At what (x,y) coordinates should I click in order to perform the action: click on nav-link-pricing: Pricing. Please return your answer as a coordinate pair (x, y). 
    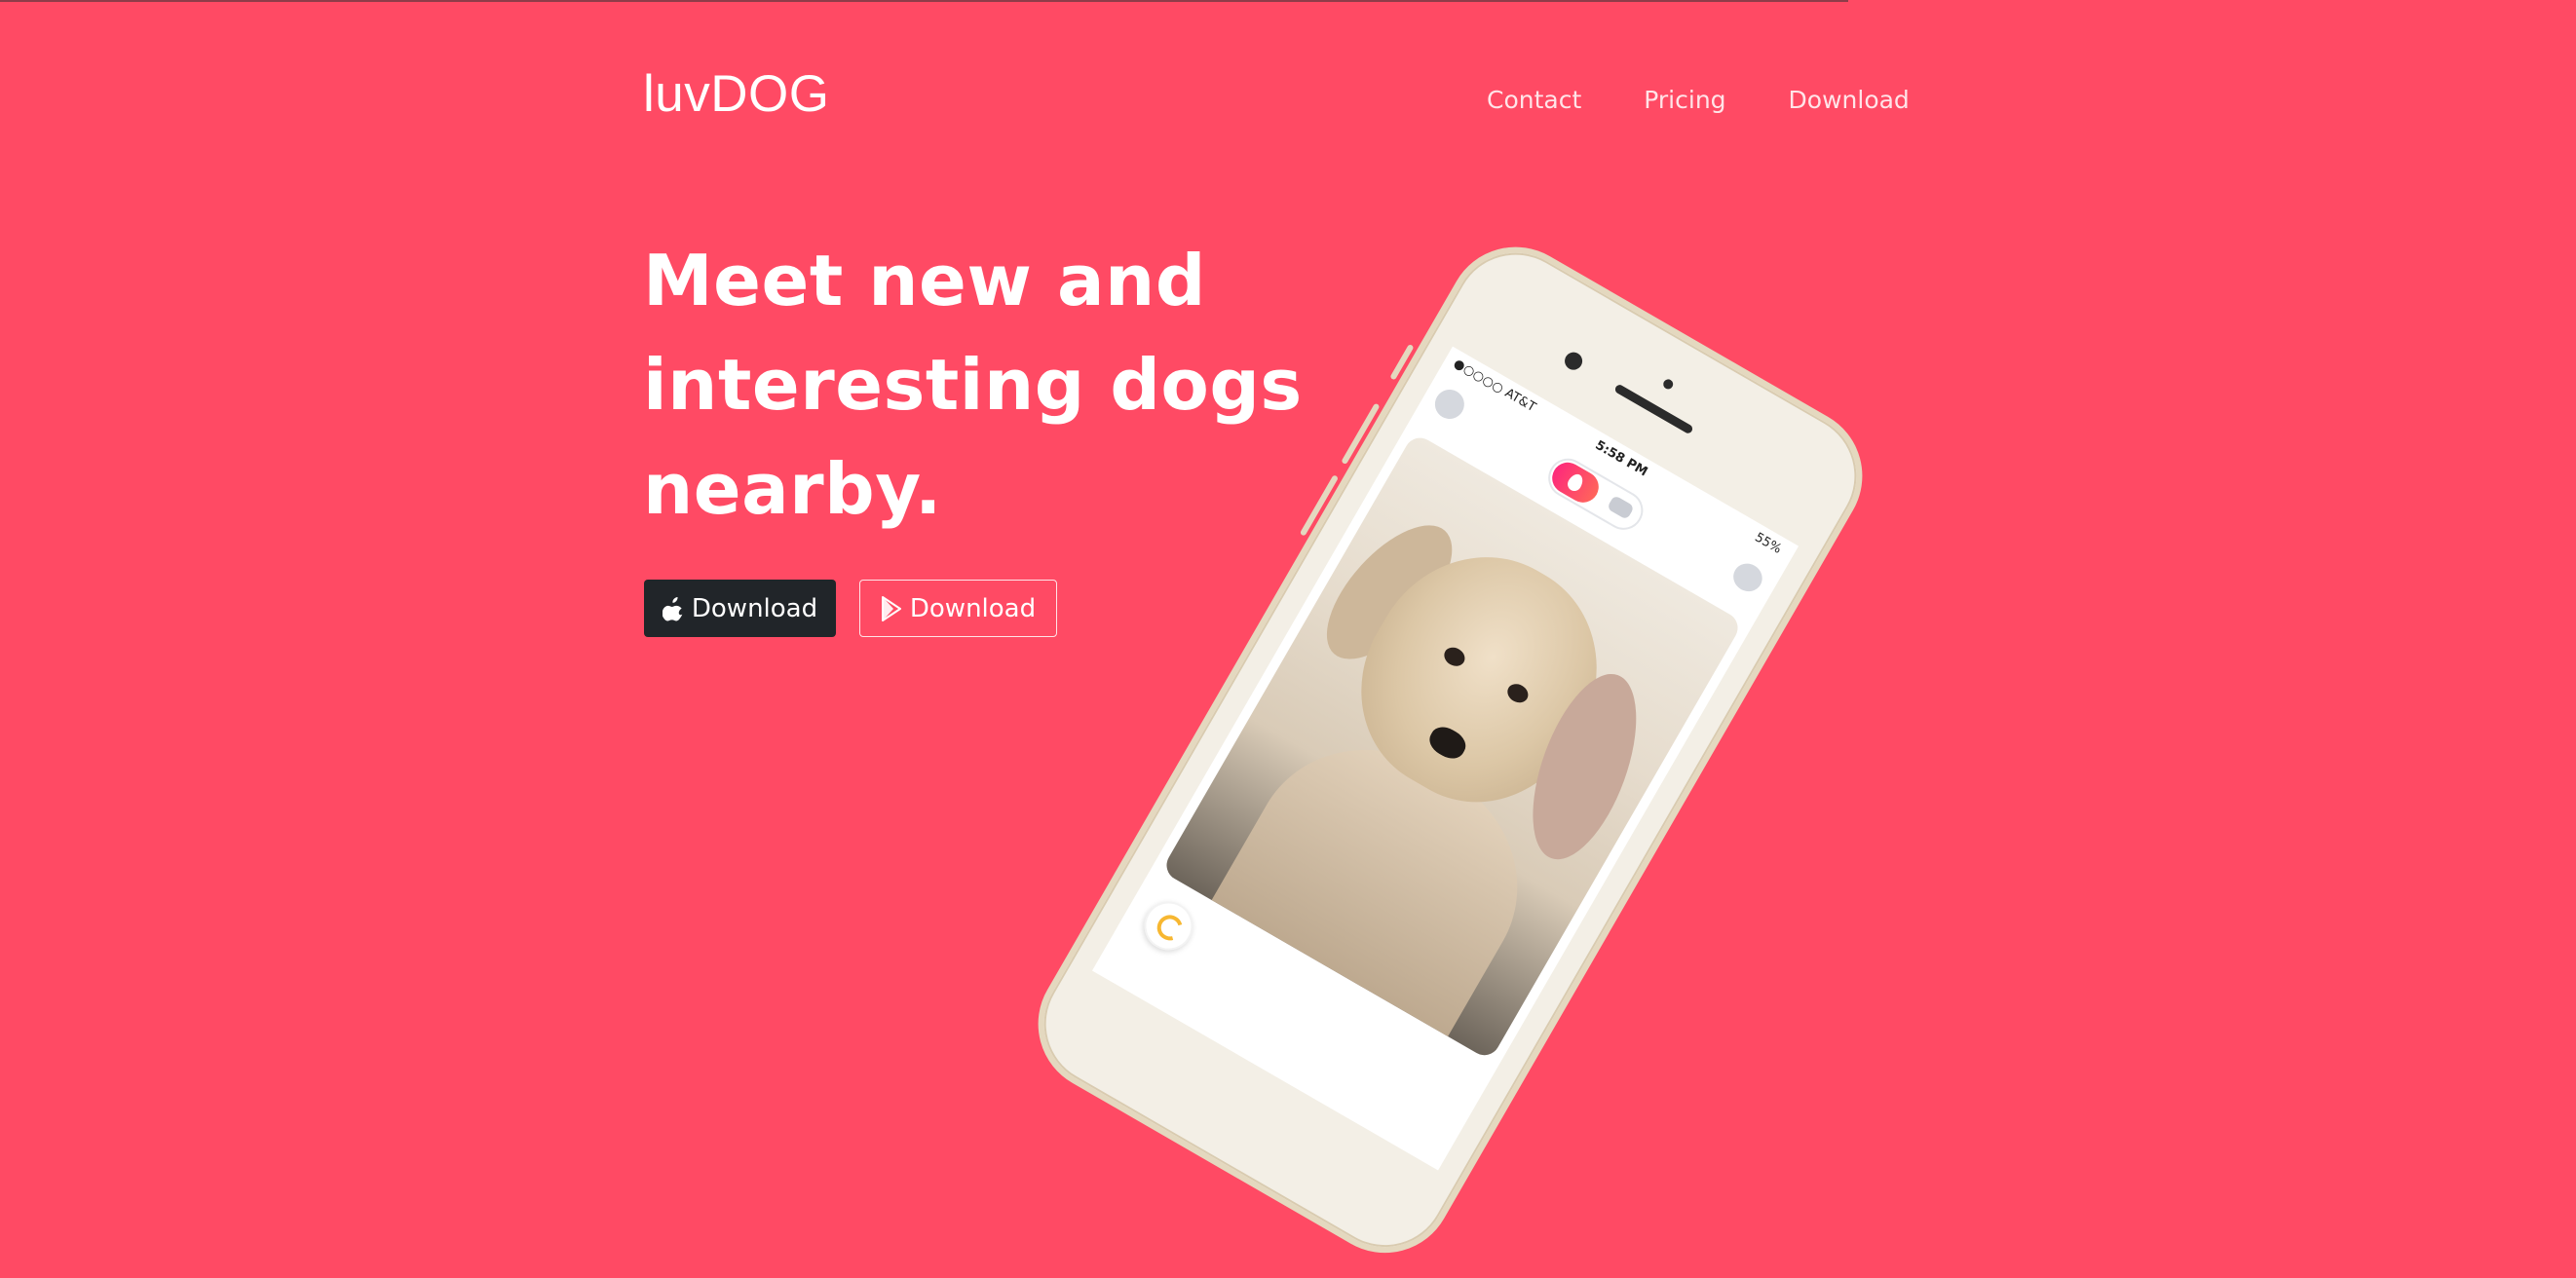
    Looking at the image, I should click on (1684, 100).